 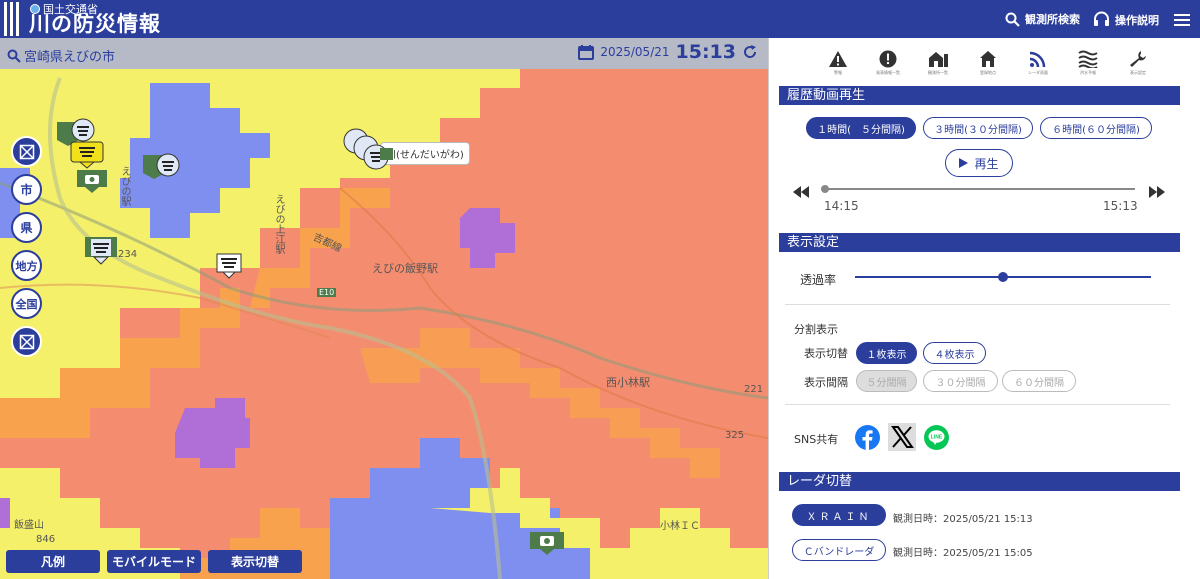 I want to click on split-display-label: 分割表示, so click(x=816, y=329).